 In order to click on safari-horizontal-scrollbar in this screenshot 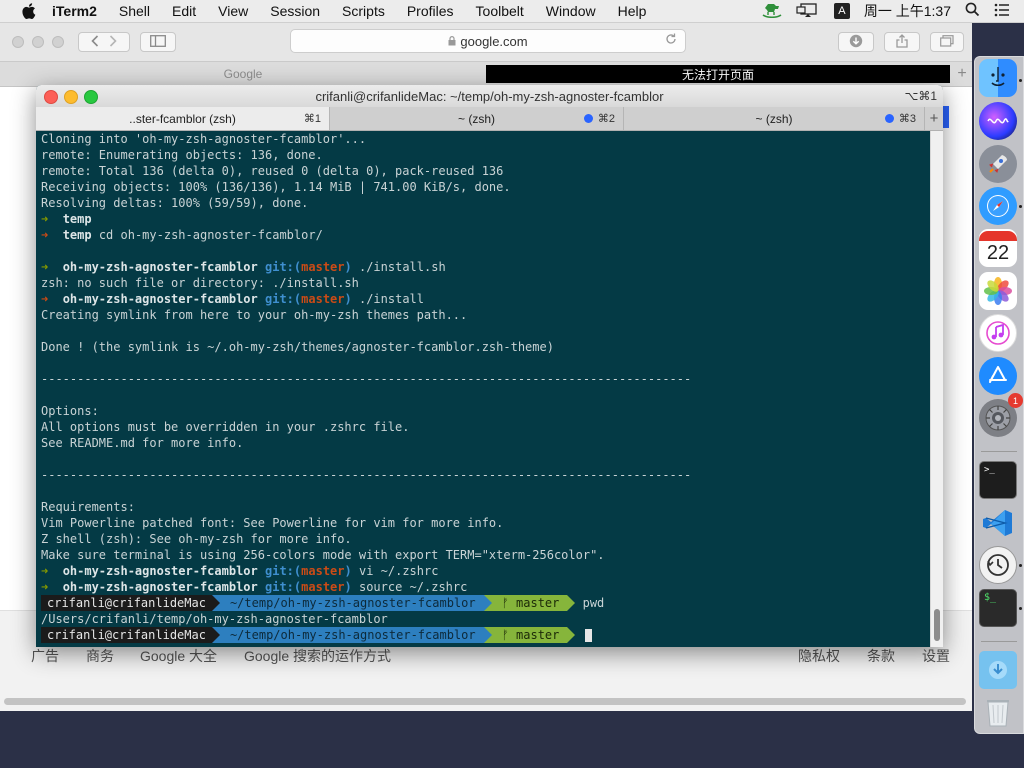, I will do `click(485, 701)`.